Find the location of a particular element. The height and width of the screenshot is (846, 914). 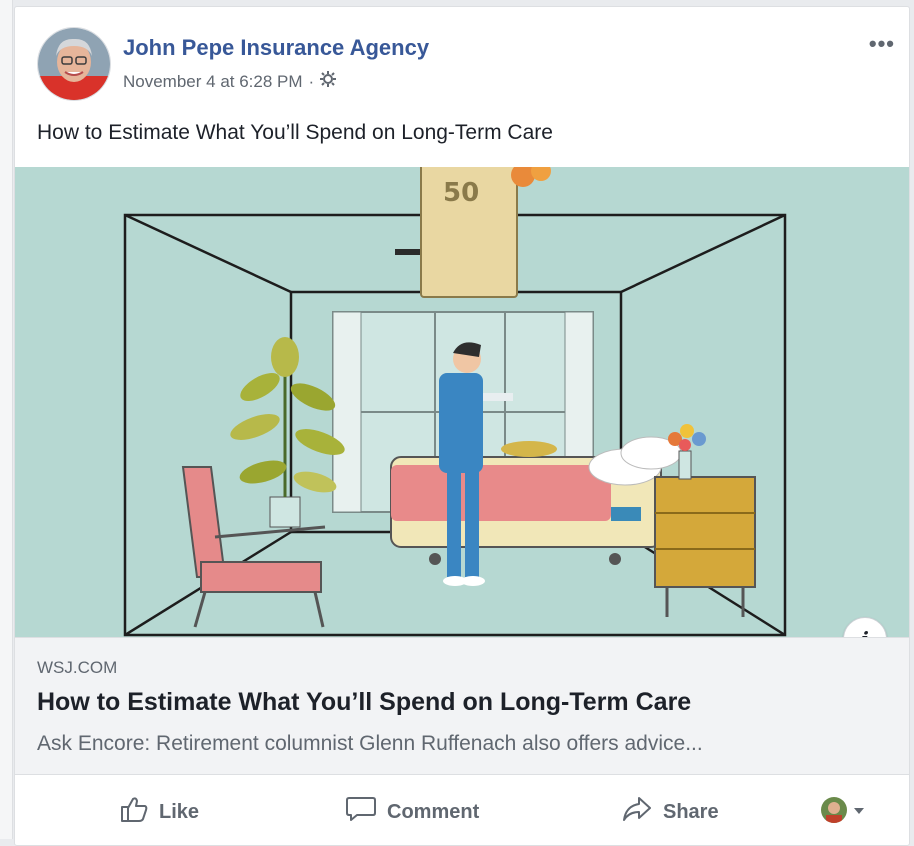

post-timestamp: November 4 at 6:28 PM is located at coordinates (213, 82).